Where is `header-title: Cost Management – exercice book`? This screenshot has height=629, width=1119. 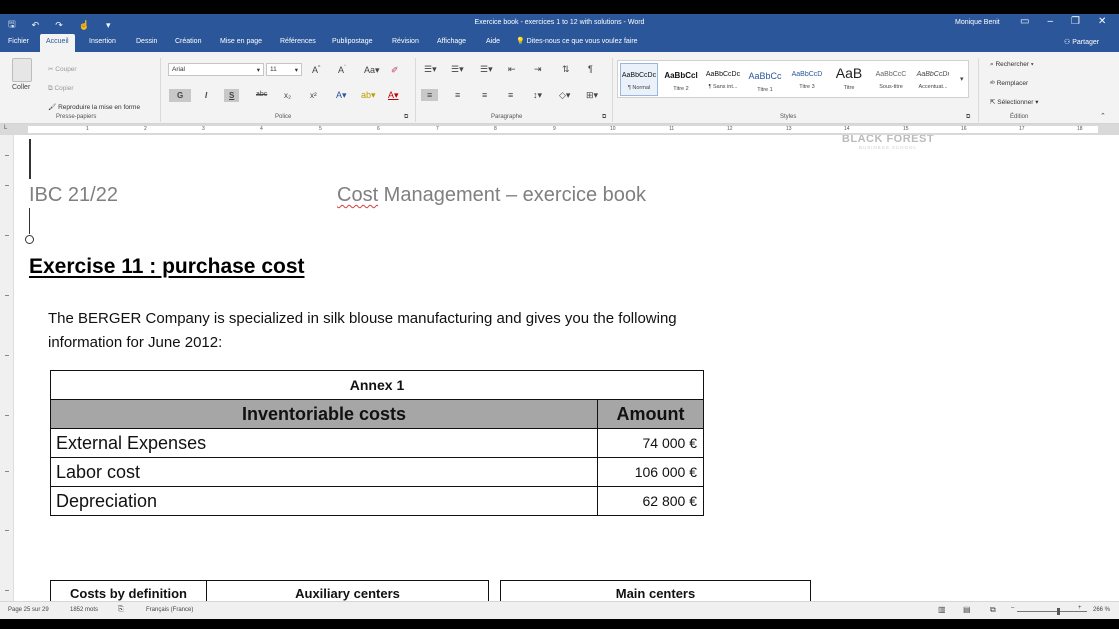 header-title: Cost Management – exercice book is located at coordinates (491, 195).